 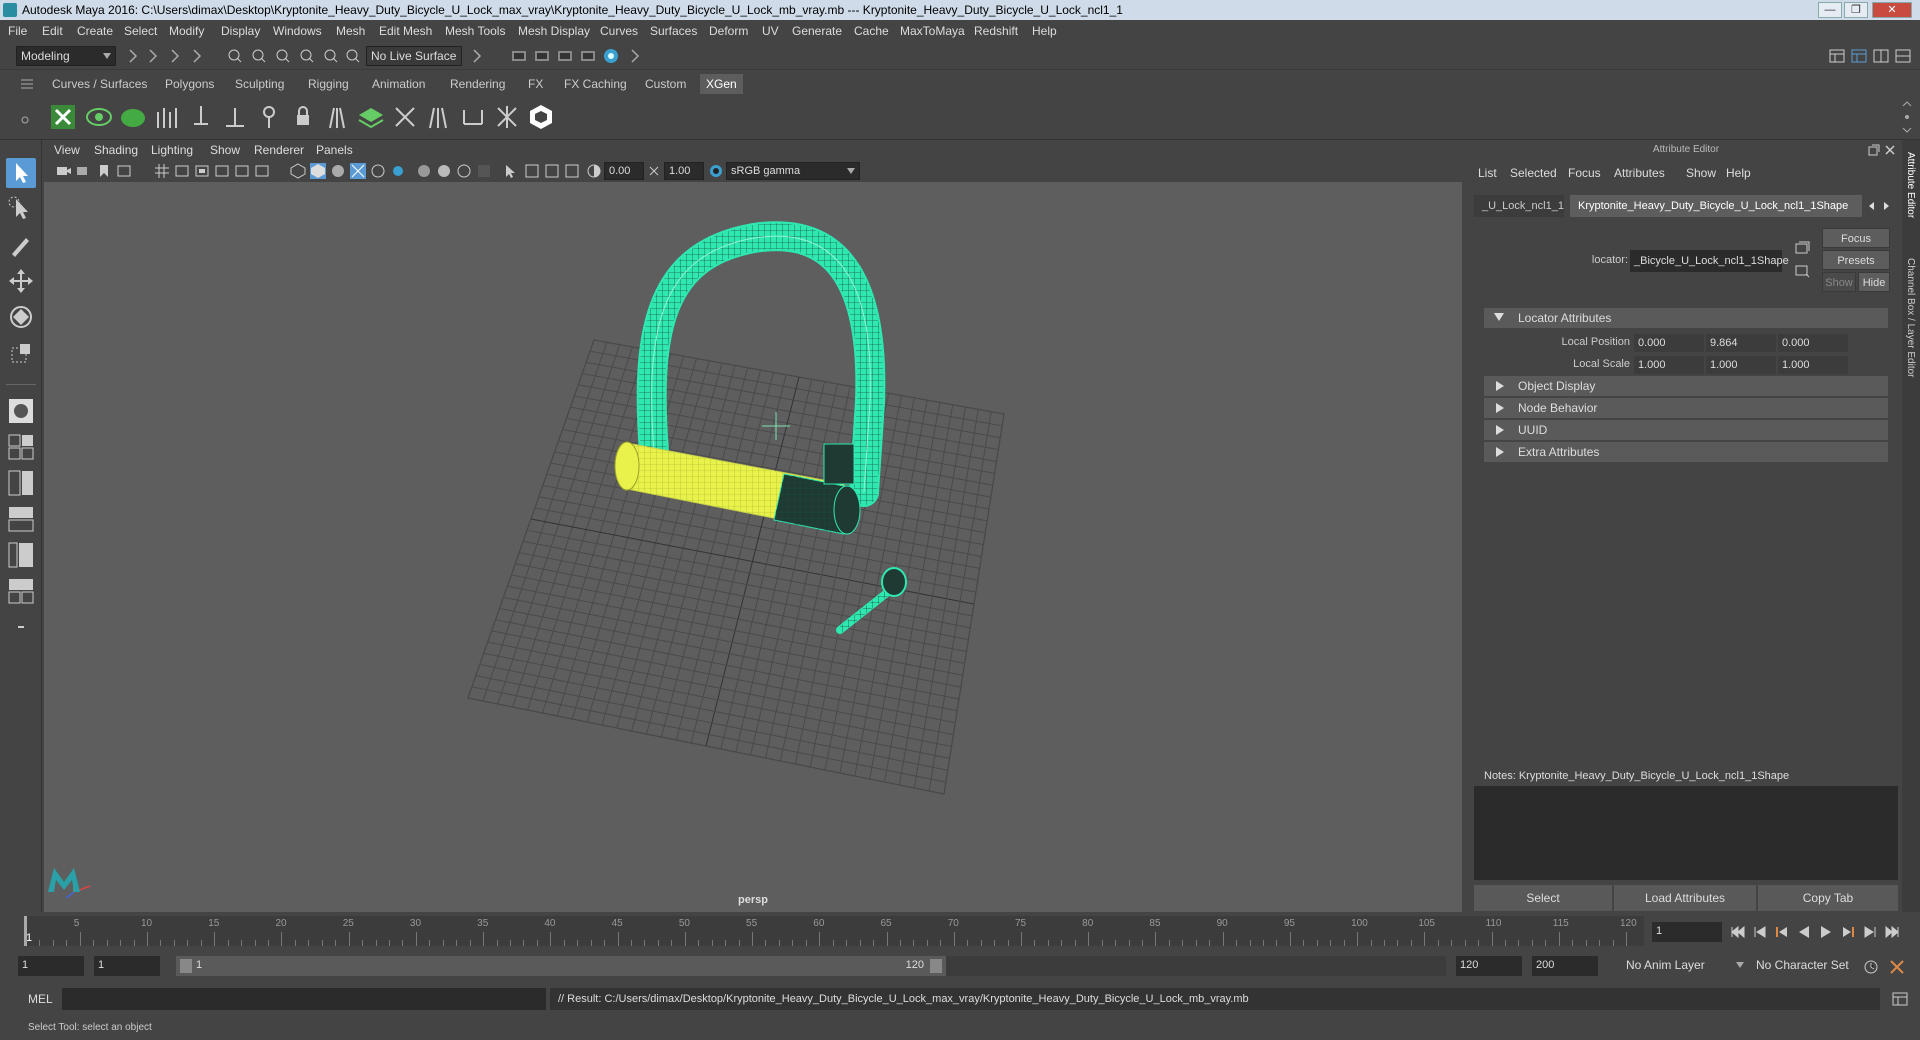 What do you see at coordinates (1487, 173) in the screenshot?
I see `ae-menu-list: List` at bounding box center [1487, 173].